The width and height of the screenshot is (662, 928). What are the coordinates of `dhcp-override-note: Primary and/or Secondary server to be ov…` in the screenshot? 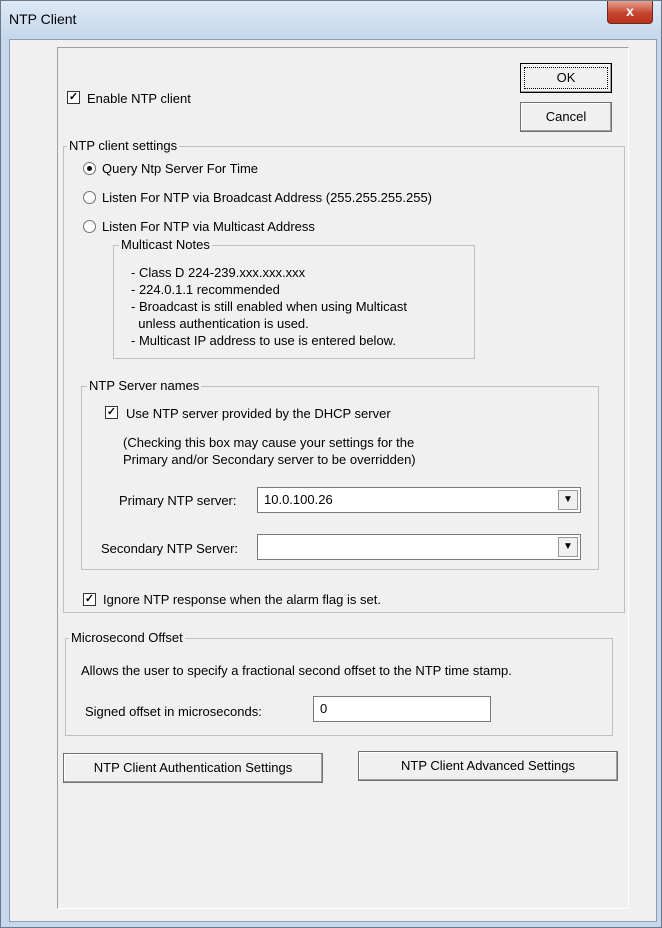 It's located at (269, 459).